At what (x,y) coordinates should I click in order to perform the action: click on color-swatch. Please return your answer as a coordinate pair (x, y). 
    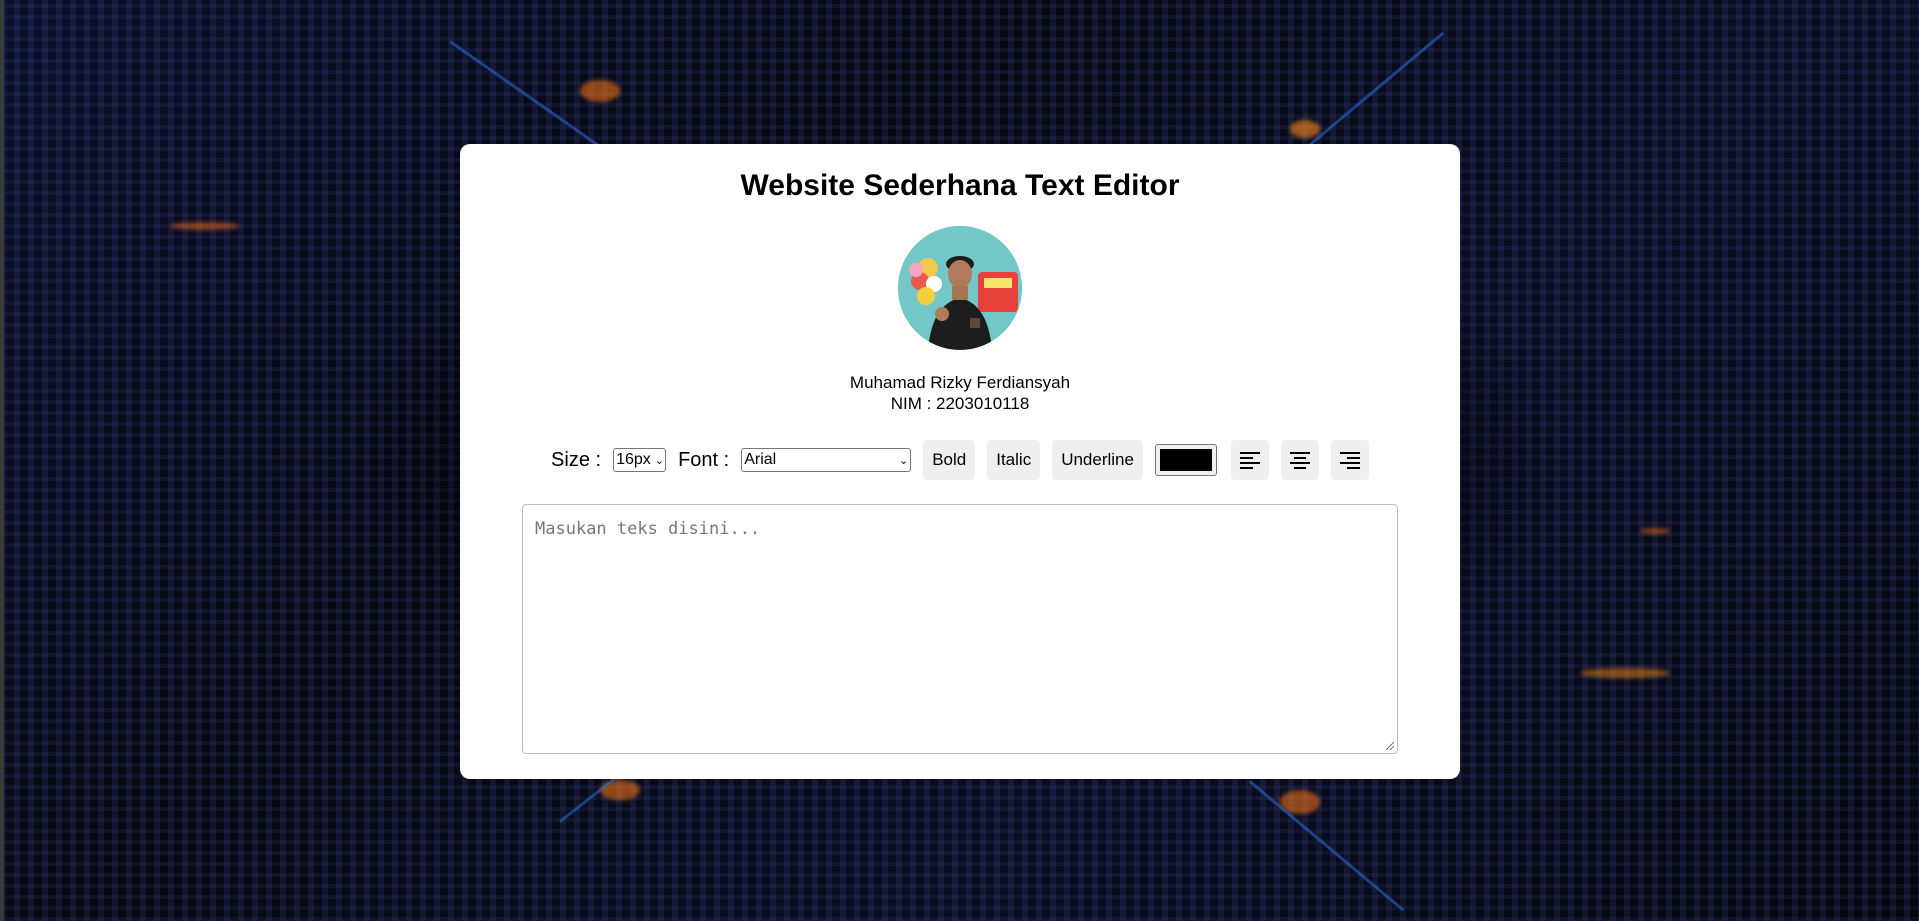
    Looking at the image, I should click on (1185, 460).